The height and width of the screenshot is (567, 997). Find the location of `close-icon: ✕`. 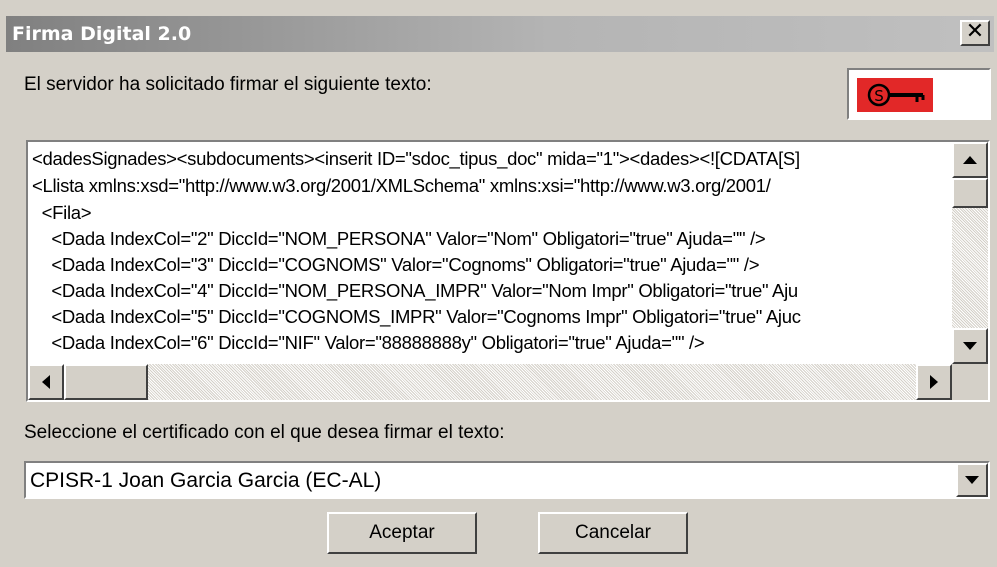

close-icon: ✕ is located at coordinates (975, 31).